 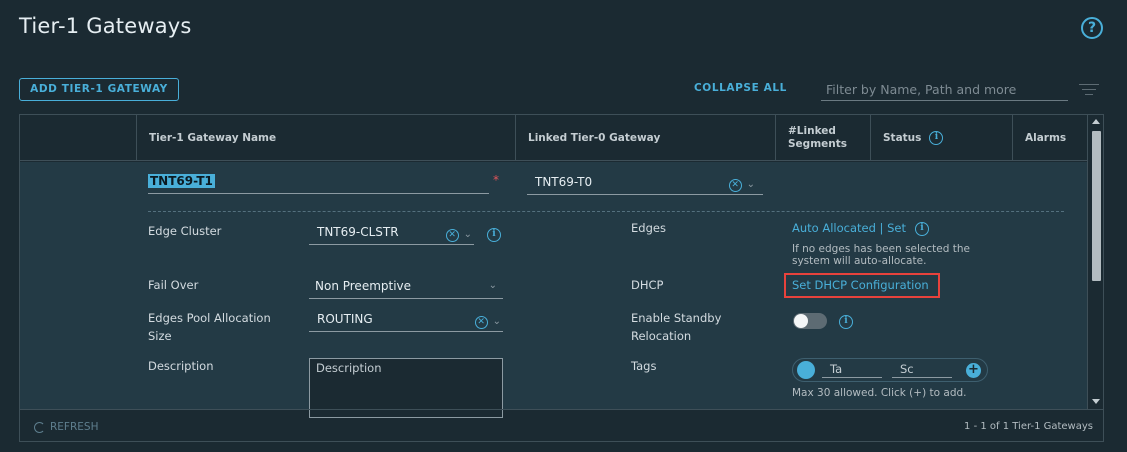 What do you see at coordinates (1049, 138) in the screenshot?
I see `column-header-alarms: Alarms` at bounding box center [1049, 138].